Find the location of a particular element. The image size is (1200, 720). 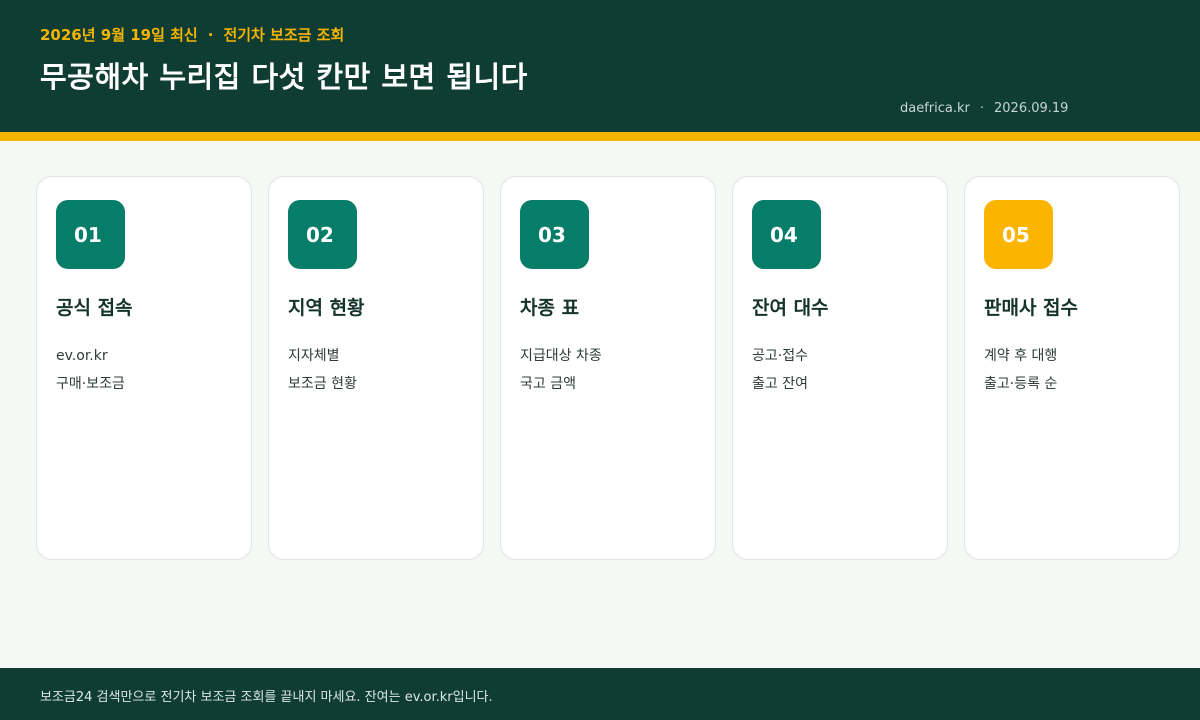

step-detail-line: 구매·보조금 is located at coordinates (90, 384).